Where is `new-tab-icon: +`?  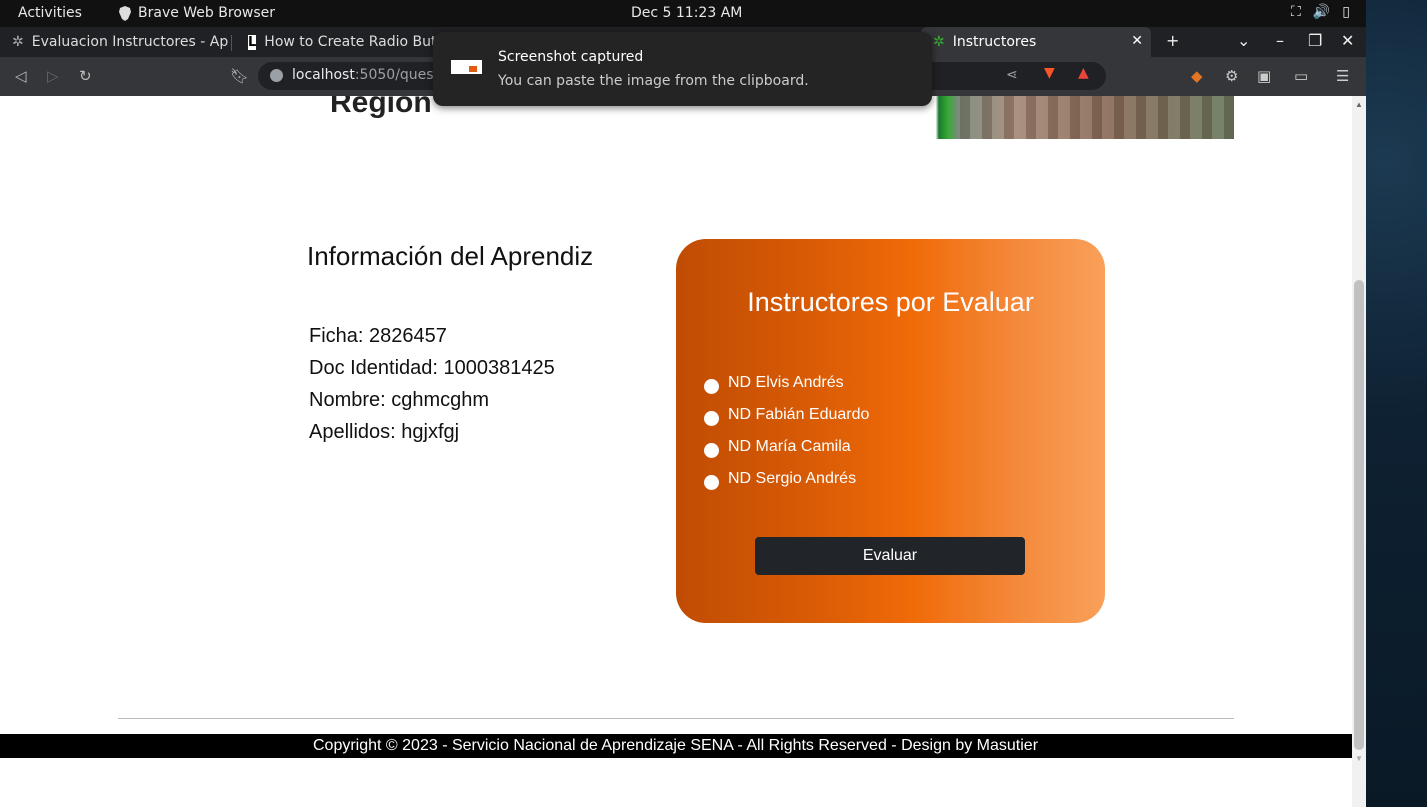 new-tab-icon: + is located at coordinates (1172, 40).